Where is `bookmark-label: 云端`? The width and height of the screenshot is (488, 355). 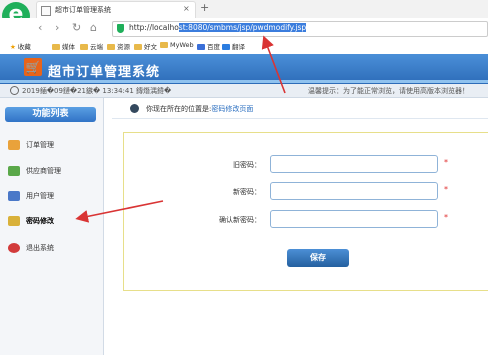 bookmark-label: 云端 is located at coordinates (96, 47).